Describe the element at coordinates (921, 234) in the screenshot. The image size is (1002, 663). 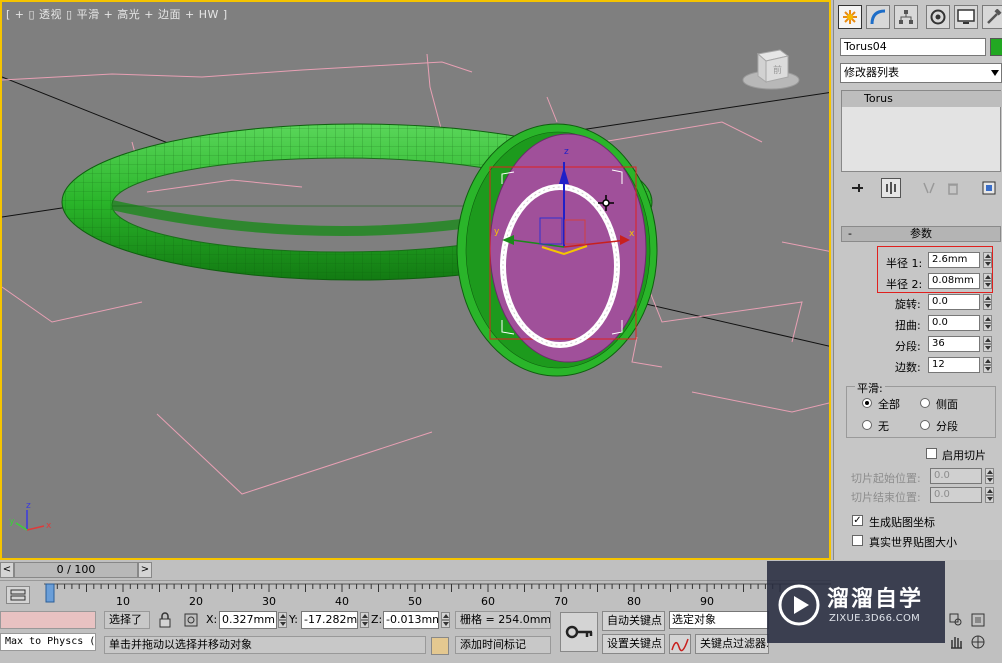
I see `parameters-rollout-header: - 参数` at that location.